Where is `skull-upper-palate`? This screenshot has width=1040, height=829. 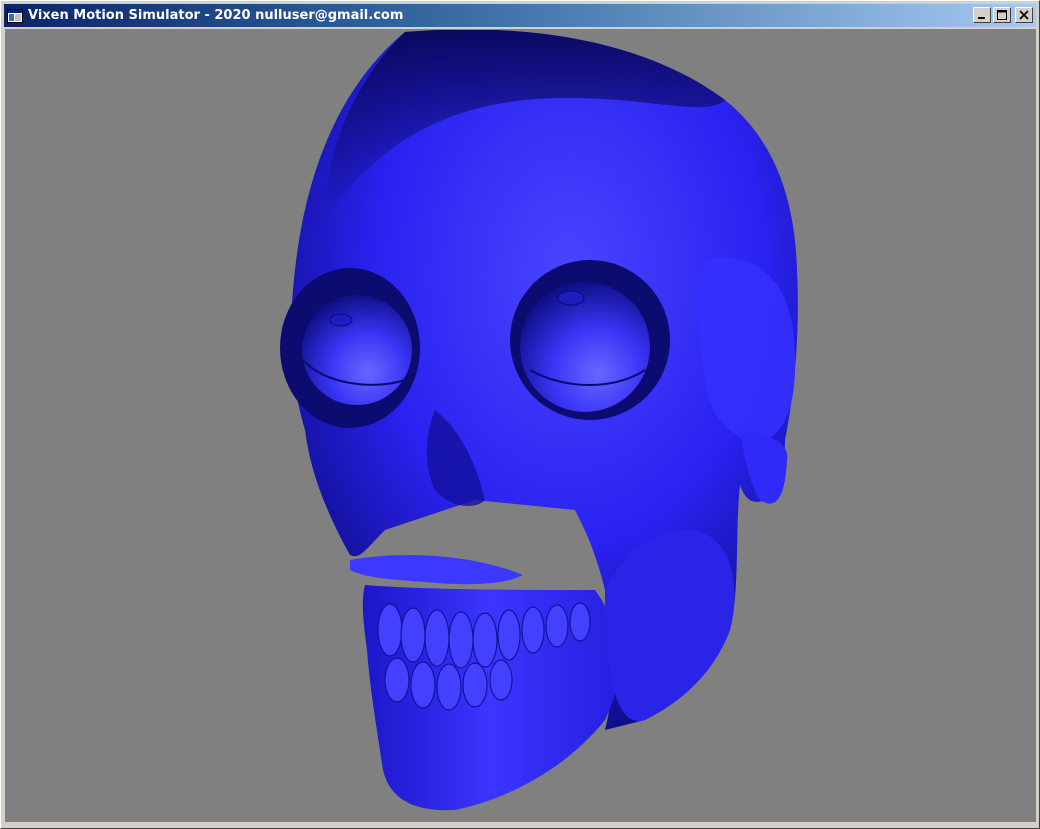 skull-upper-palate is located at coordinates (436, 570).